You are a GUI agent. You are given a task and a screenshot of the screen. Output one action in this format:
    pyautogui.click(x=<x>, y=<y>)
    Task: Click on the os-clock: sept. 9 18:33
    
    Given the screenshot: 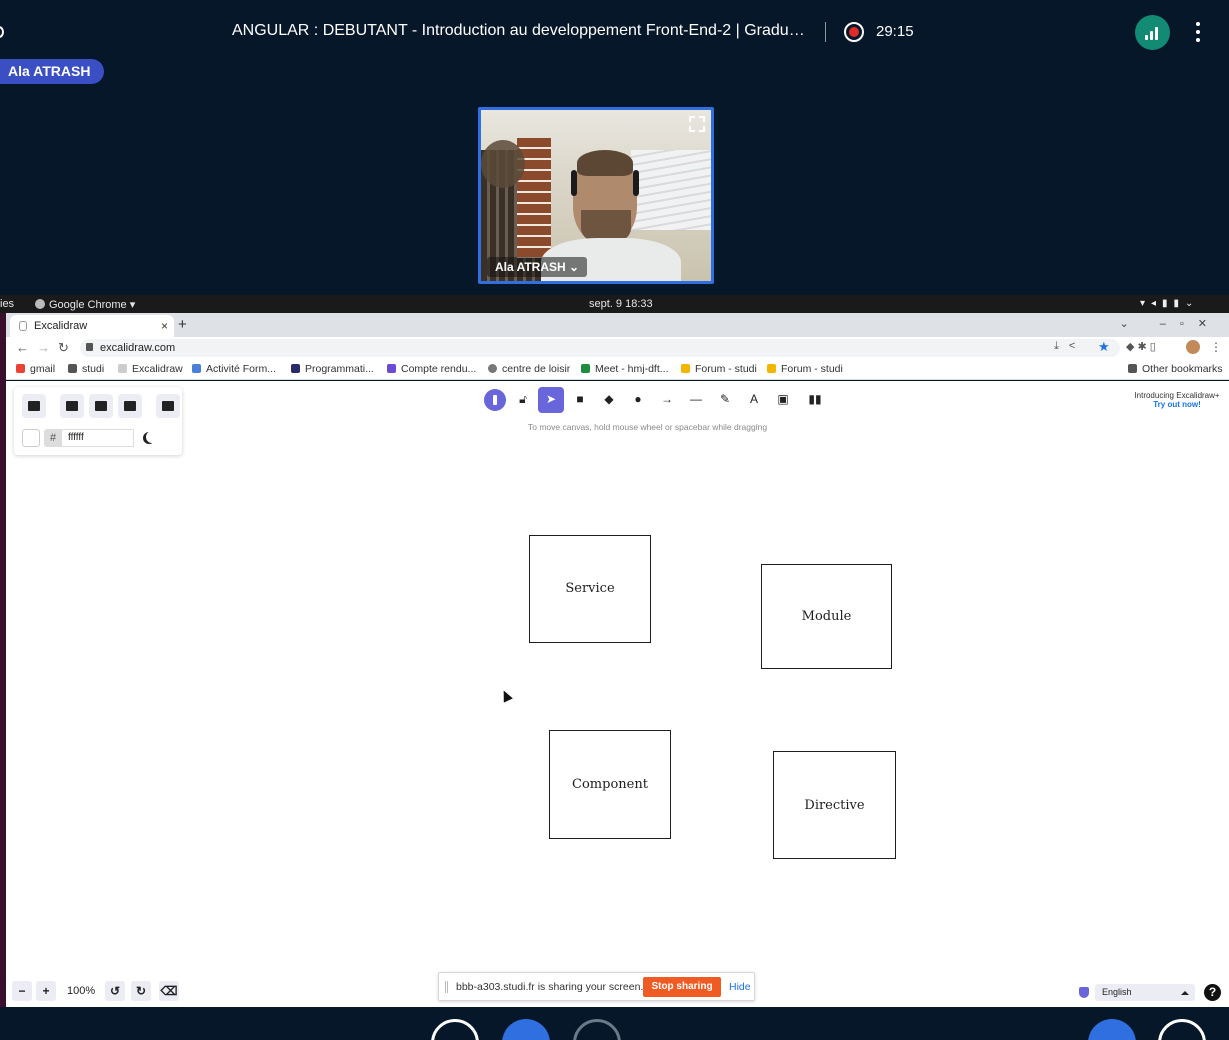 What is the action you would take?
    pyautogui.click(x=621, y=304)
    